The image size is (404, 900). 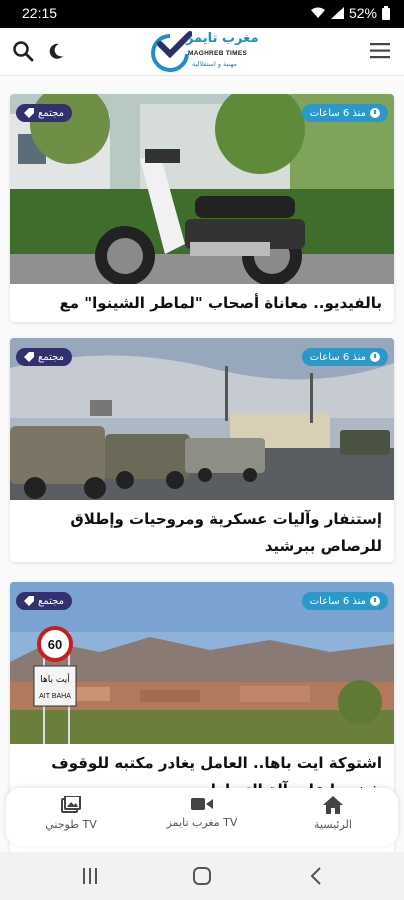 What do you see at coordinates (337, 13) in the screenshot?
I see `signal-icon` at bounding box center [337, 13].